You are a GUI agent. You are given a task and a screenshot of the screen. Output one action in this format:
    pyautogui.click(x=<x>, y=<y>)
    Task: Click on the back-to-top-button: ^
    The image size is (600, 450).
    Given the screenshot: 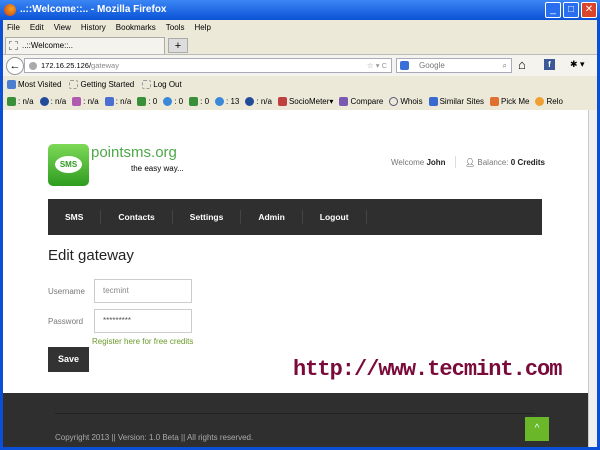 What is the action you would take?
    pyautogui.click(x=537, y=429)
    